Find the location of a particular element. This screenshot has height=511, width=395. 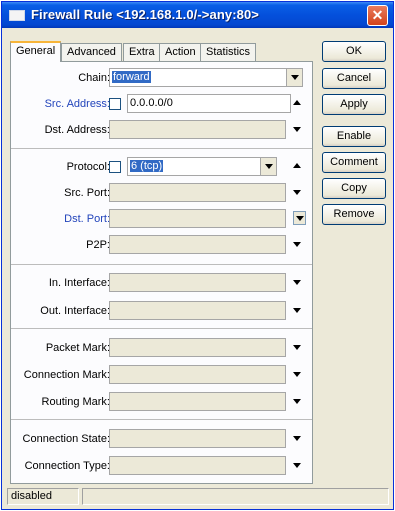

close-icon: ✕ is located at coordinates (377, 15).